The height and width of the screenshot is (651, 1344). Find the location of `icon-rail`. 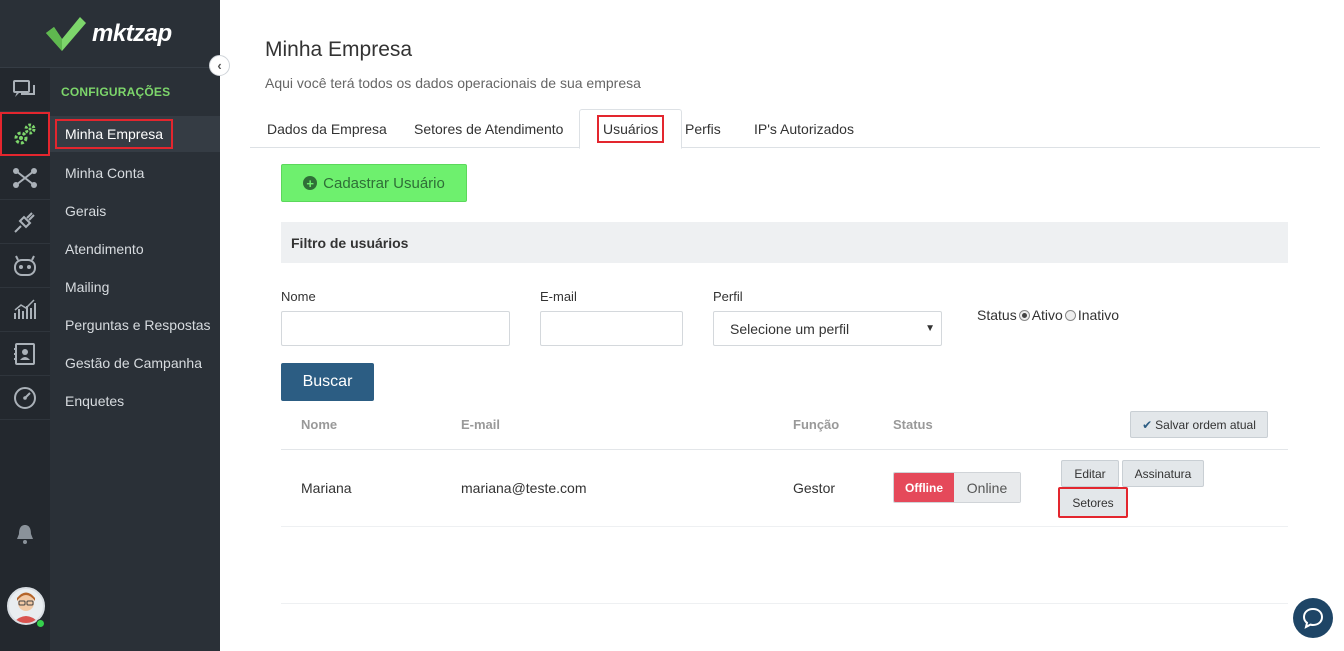

icon-rail is located at coordinates (25, 359).